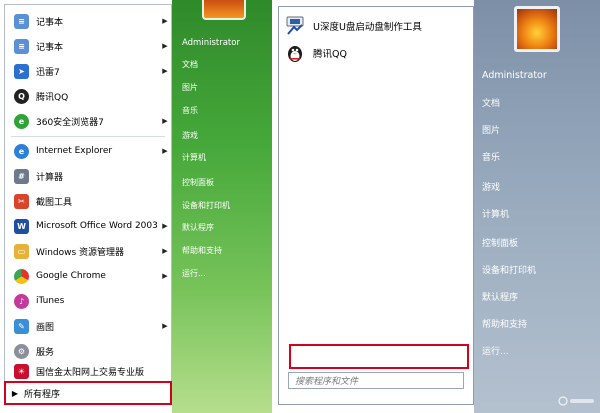 This screenshot has width=600, height=413. What do you see at coordinates (88, 393) in the screenshot?
I see `all-programs-button: ▶ 所有程序` at bounding box center [88, 393].